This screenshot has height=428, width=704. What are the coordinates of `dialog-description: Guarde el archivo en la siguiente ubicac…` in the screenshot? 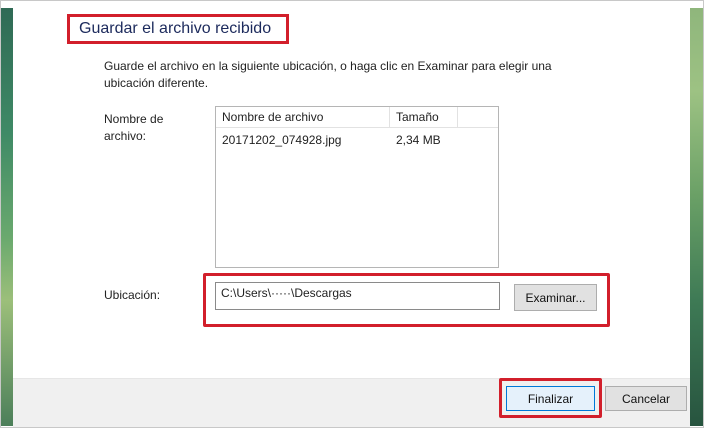 It's located at (328, 74).